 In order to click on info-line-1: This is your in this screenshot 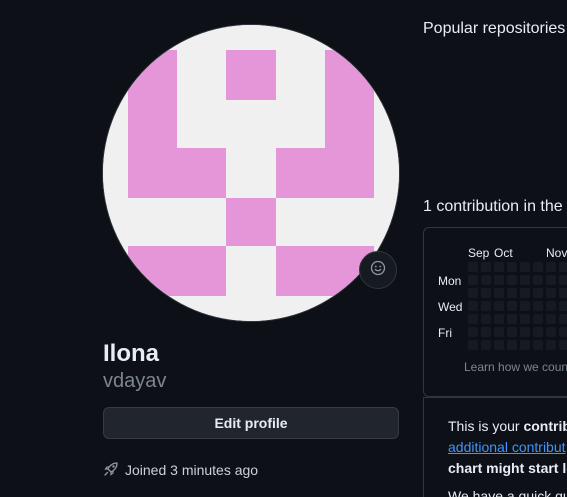, I will do `click(486, 426)`.